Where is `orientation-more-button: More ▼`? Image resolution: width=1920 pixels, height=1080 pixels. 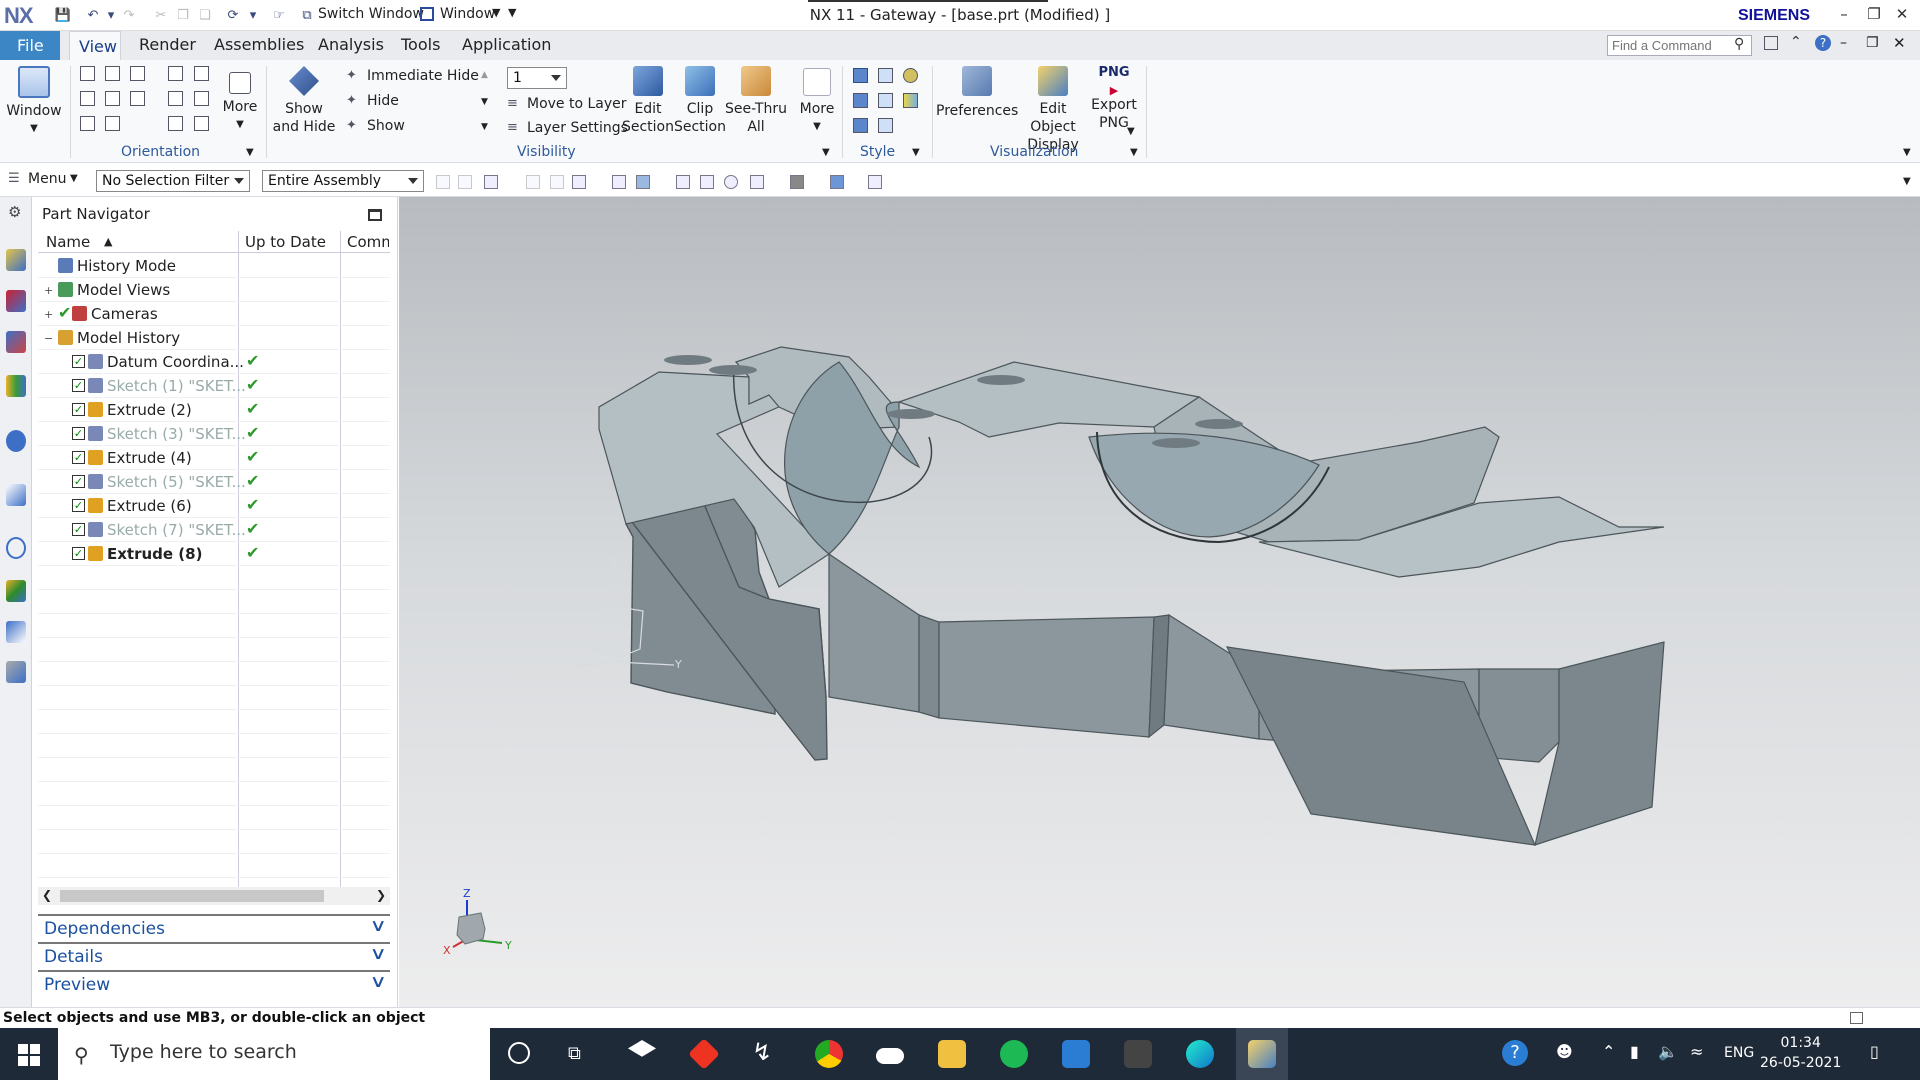
orientation-more-button: More ▼ is located at coordinates (240, 103).